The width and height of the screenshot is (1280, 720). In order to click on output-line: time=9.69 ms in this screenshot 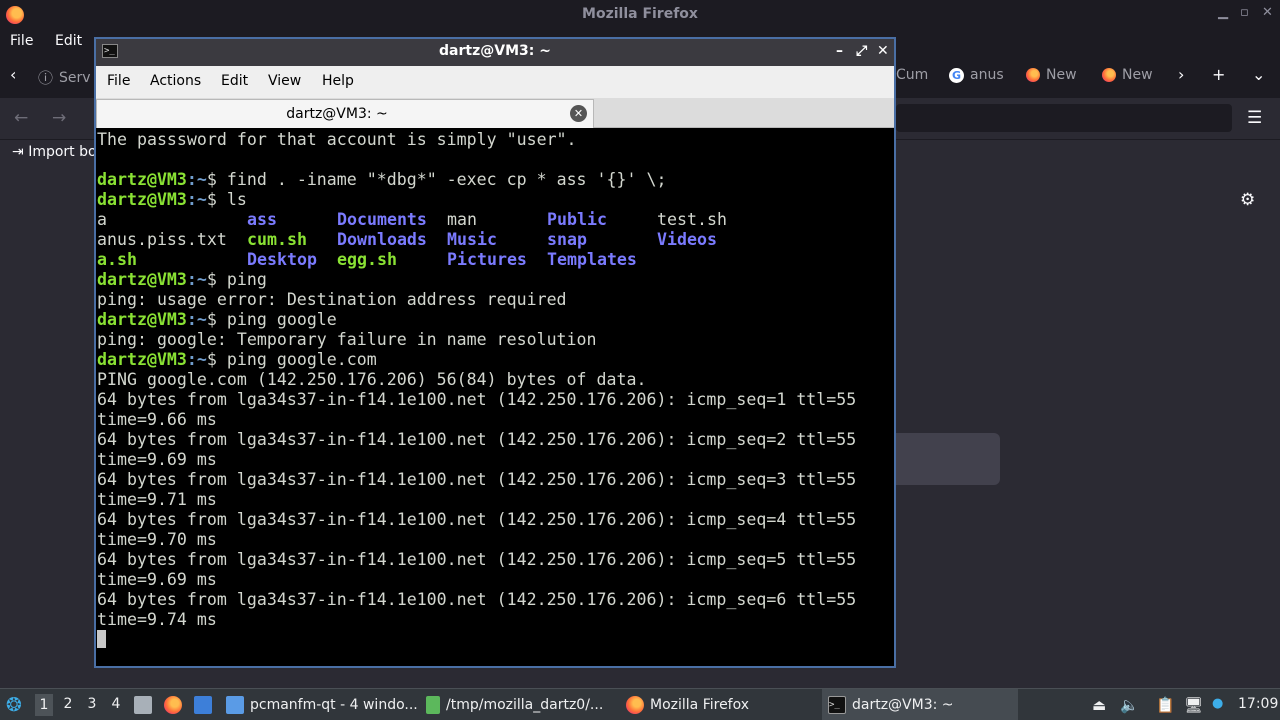, I will do `click(157, 579)`.